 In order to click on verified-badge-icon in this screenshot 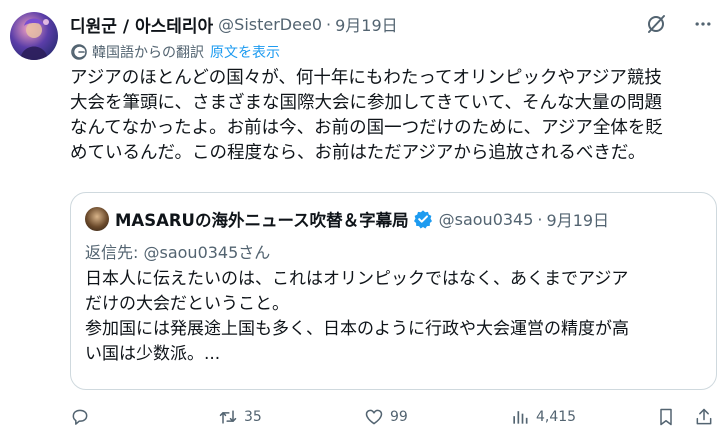, I will do `click(423, 219)`.